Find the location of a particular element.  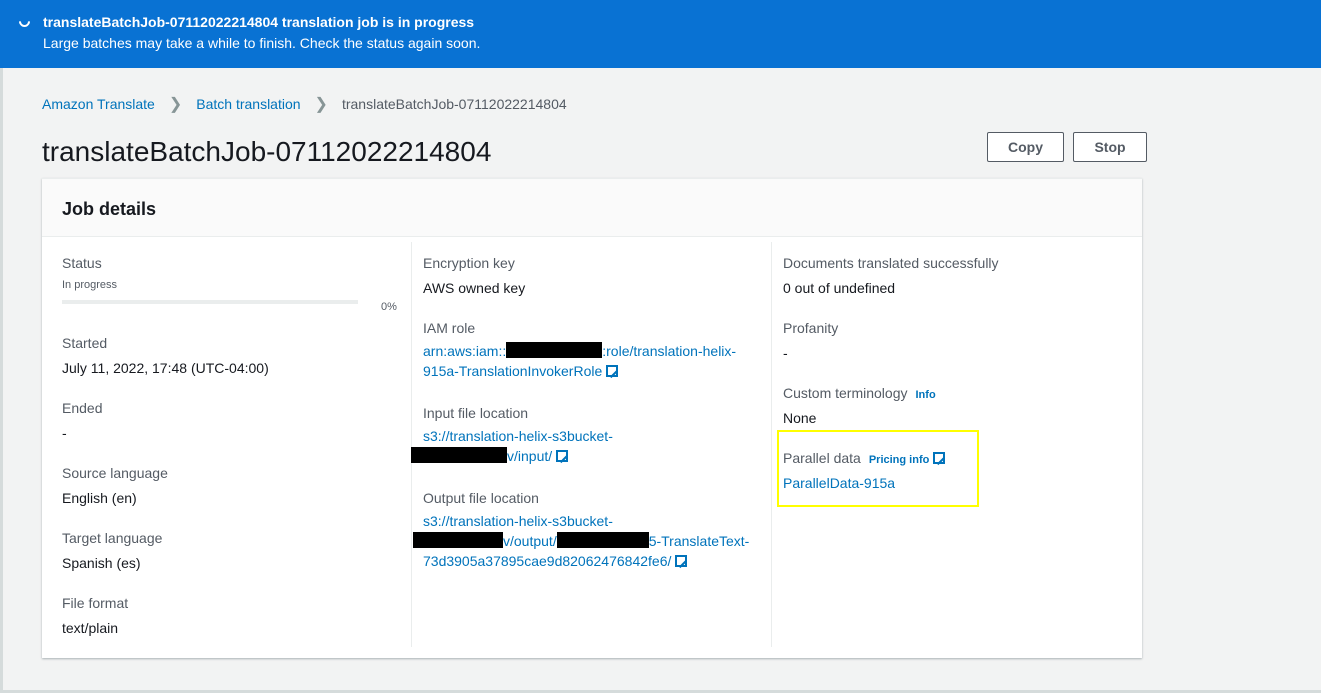

source-language-label: Source language is located at coordinates (115, 473).